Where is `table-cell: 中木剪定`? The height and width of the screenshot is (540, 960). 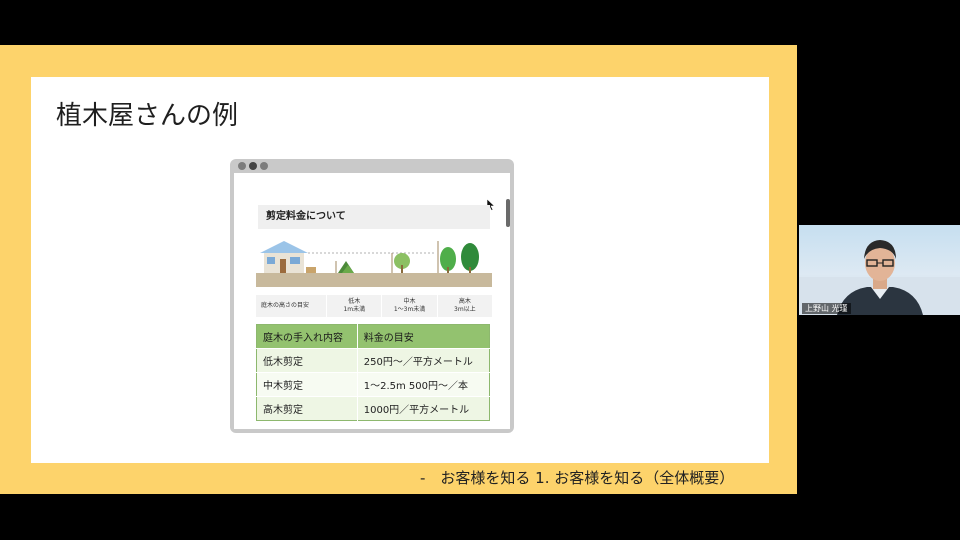 table-cell: 中木剪定 is located at coordinates (307, 384).